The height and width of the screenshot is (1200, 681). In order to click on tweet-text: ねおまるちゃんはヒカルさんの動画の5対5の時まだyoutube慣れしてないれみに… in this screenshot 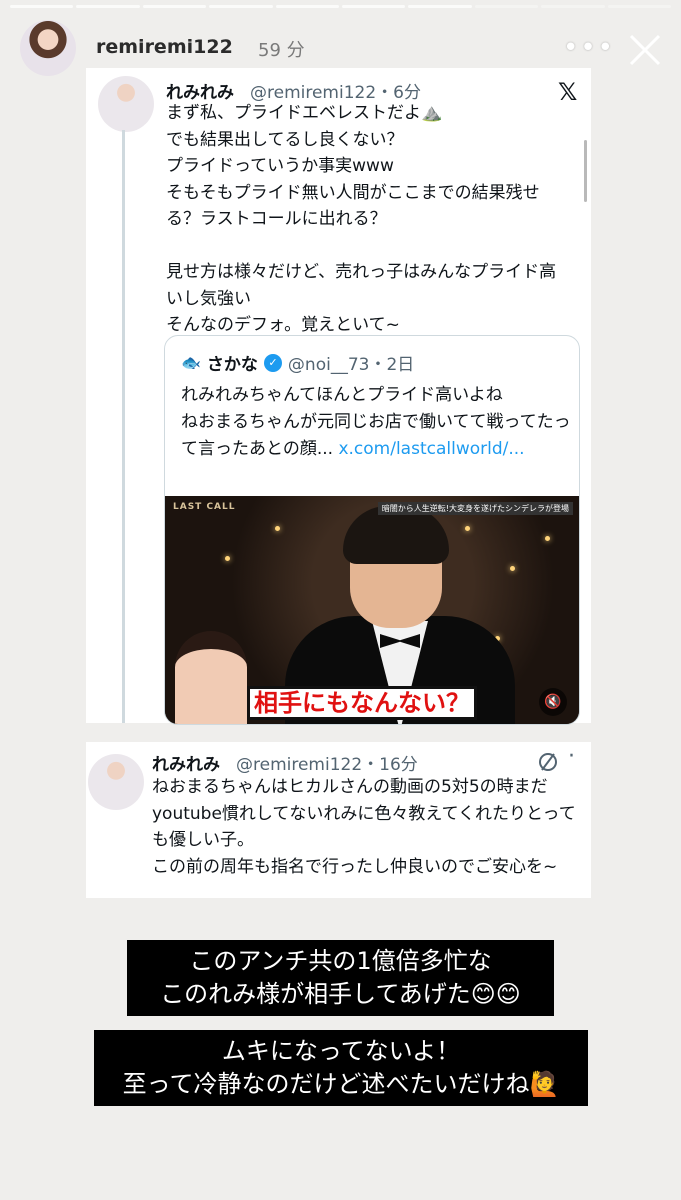, I will do `click(364, 827)`.